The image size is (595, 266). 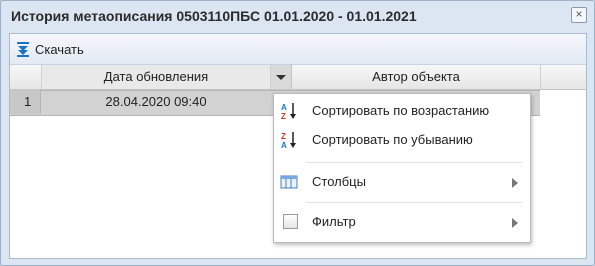 I want to click on menu-label: Столбцы, so click(x=339, y=181).